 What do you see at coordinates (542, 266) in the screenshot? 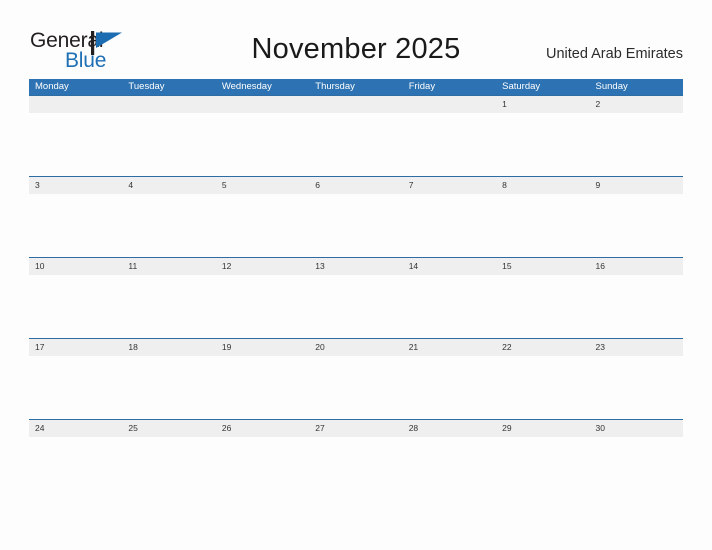
I see `day-cell: 15` at bounding box center [542, 266].